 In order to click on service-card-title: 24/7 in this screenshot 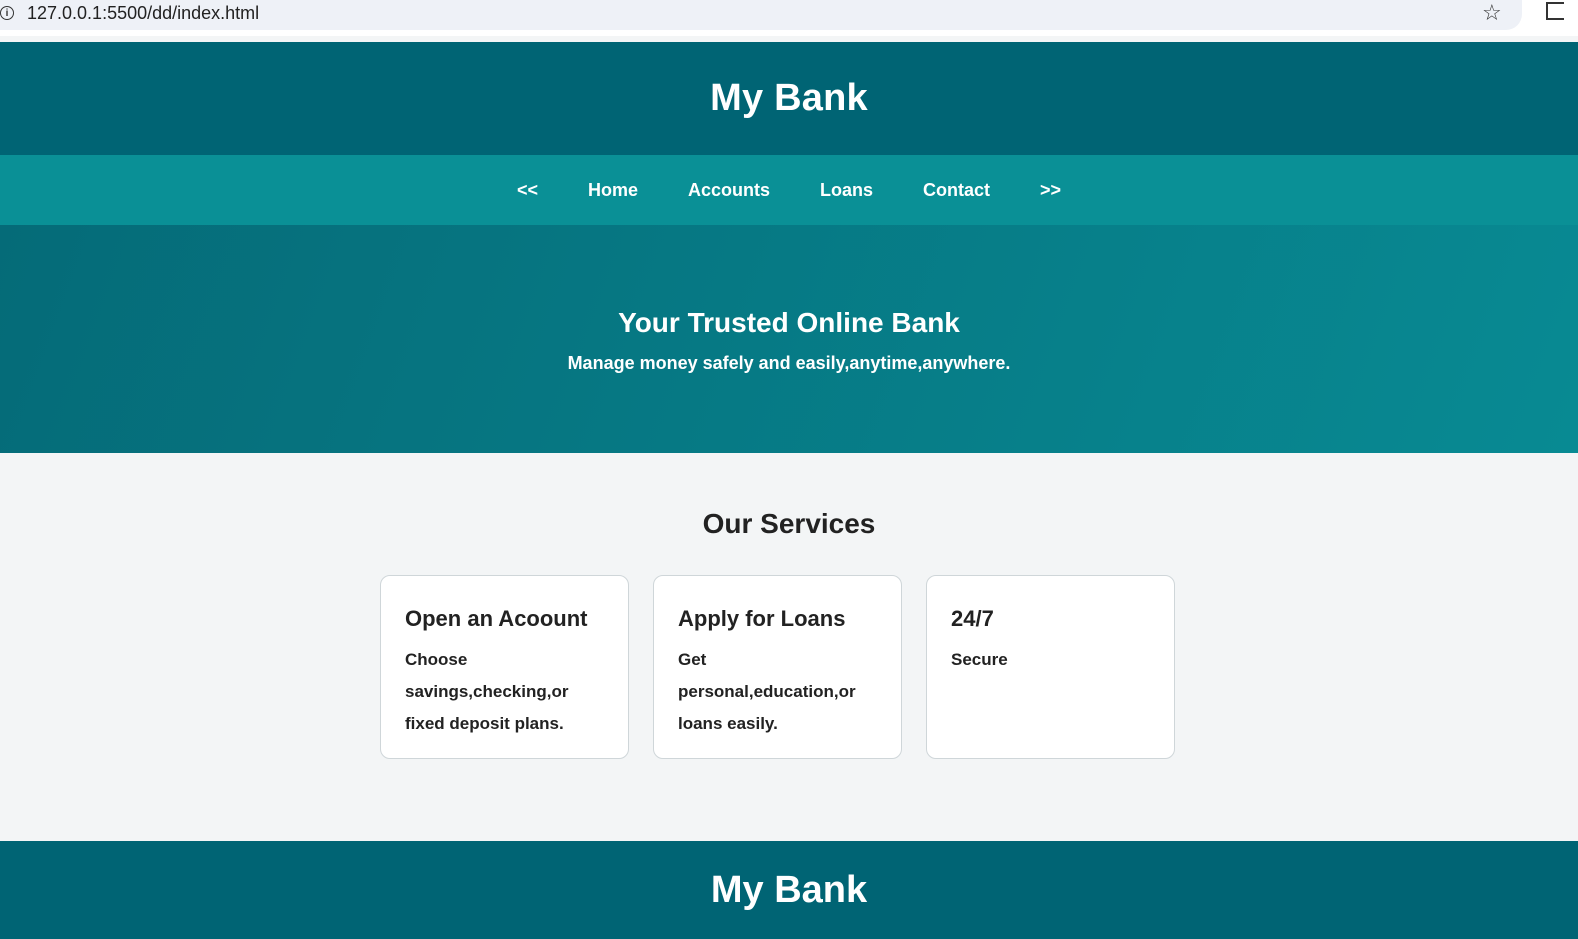, I will do `click(972, 618)`.